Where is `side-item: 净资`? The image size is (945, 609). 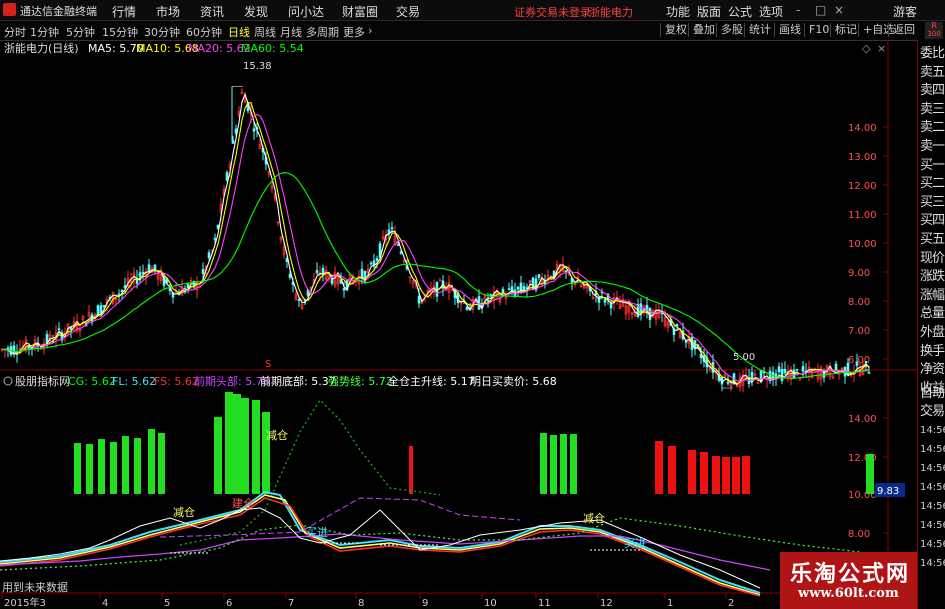 side-item: 净资 is located at coordinates (932, 369).